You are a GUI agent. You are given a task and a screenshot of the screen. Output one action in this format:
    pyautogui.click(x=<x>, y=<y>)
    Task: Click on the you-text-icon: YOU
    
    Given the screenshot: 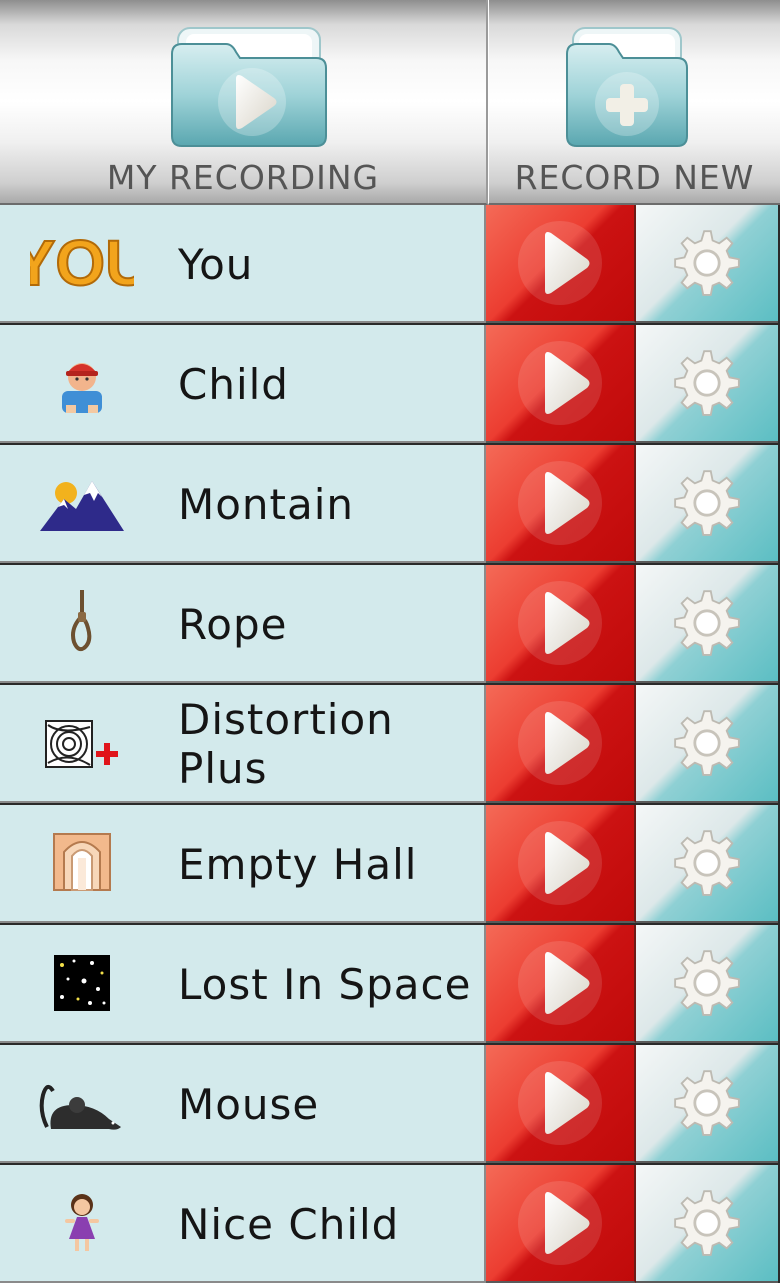 What is the action you would take?
    pyautogui.click(x=82, y=263)
    